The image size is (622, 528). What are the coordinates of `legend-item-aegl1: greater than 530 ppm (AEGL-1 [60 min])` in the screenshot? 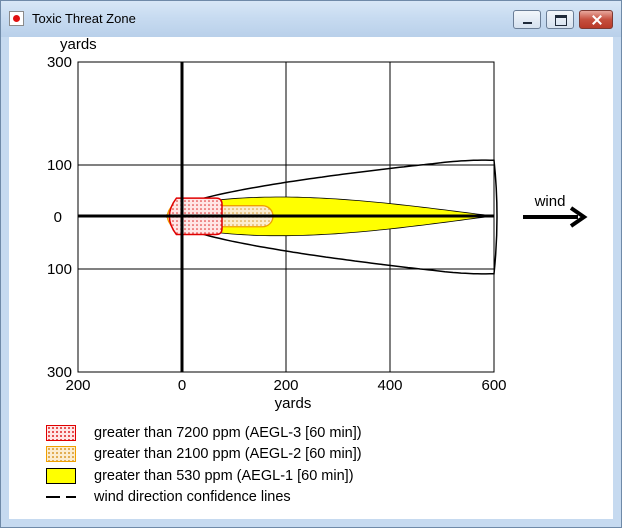 It's located at (200, 476).